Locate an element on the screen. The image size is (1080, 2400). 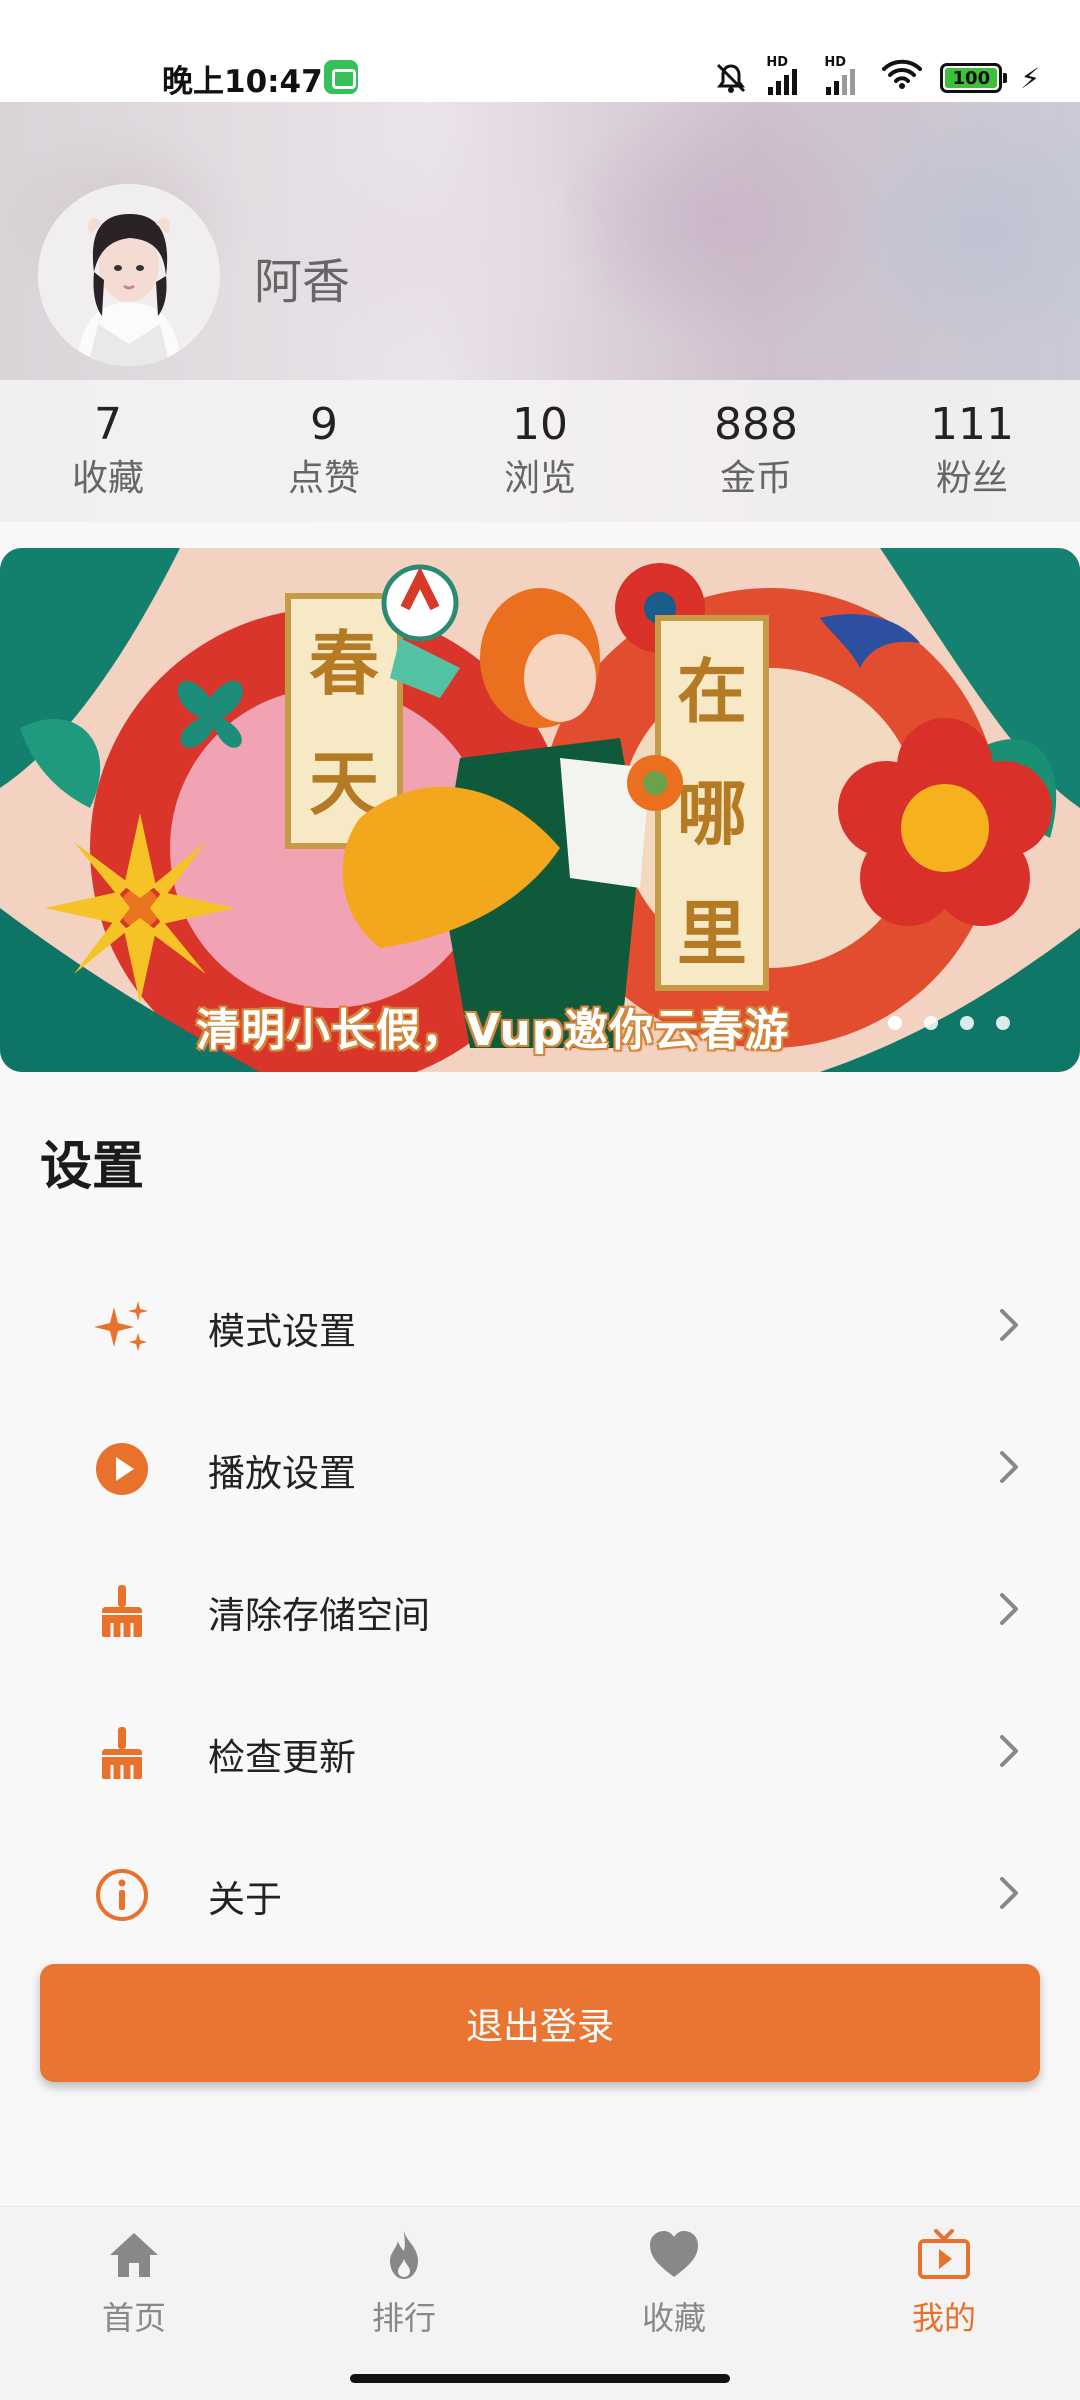
setting-label: 检查更新 is located at coordinates (282, 1757).